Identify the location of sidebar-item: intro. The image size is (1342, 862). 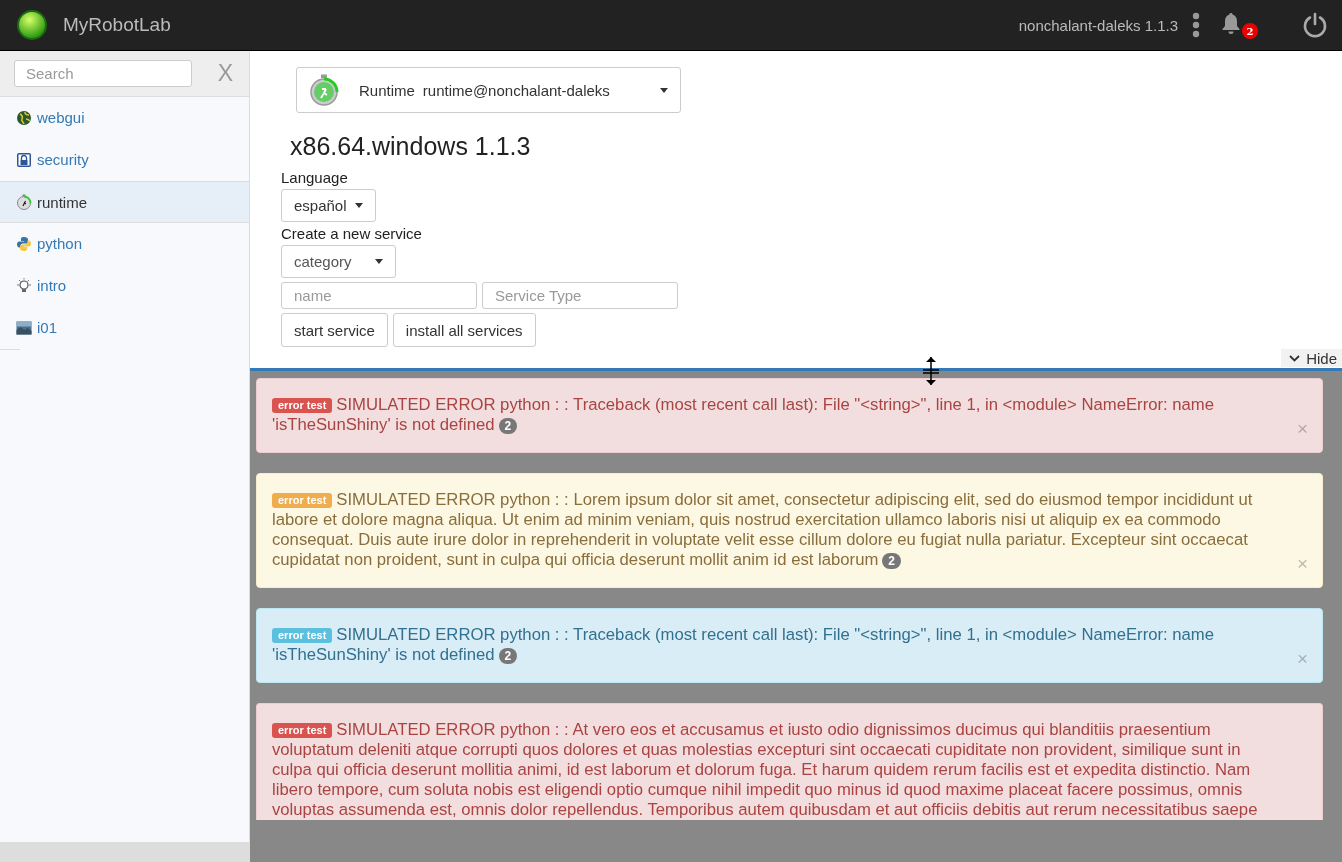
(124, 286).